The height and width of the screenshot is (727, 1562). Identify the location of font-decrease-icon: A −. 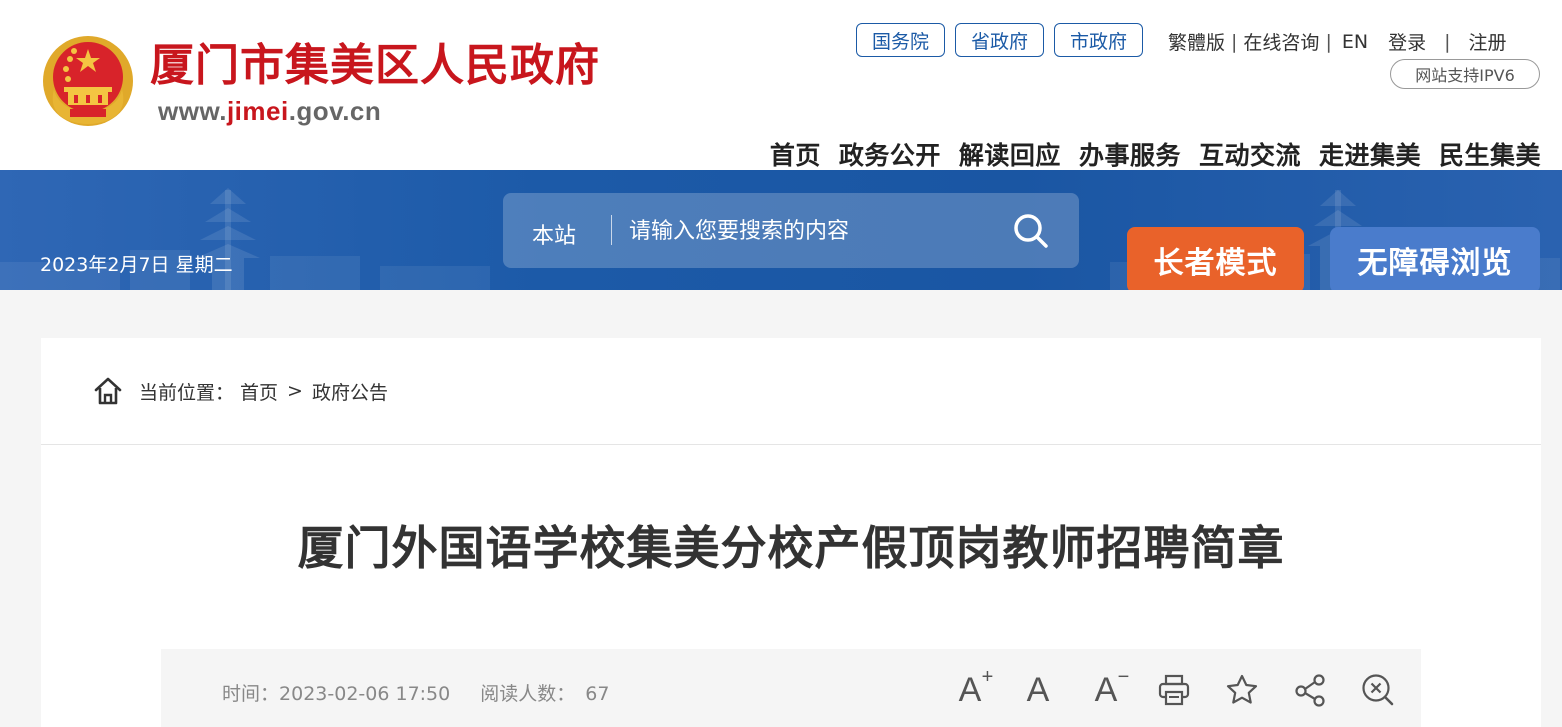
(1112, 687).